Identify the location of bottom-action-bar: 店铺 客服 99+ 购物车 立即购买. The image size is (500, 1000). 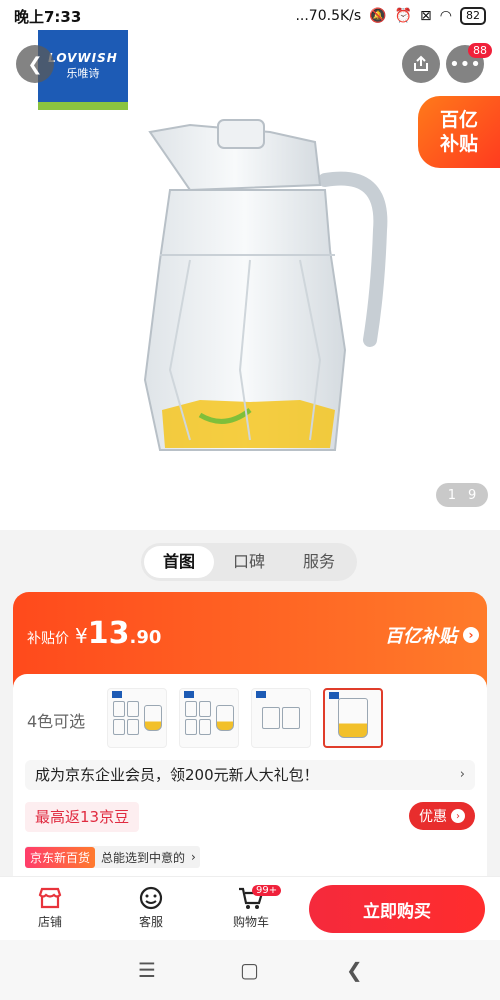
(250, 908).